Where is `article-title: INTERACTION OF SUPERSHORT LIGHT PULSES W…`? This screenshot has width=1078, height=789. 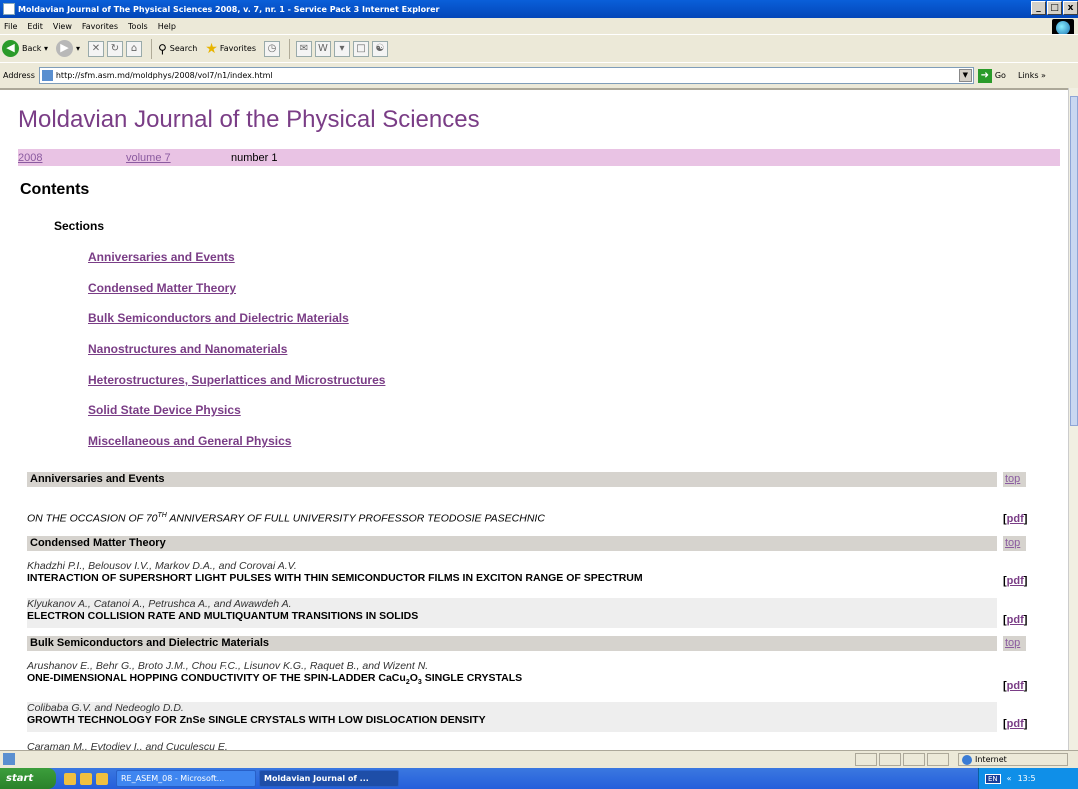
article-title: INTERACTION OF SUPERSHORT LIGHT PULSES W… is located at coordinates (335, 578).